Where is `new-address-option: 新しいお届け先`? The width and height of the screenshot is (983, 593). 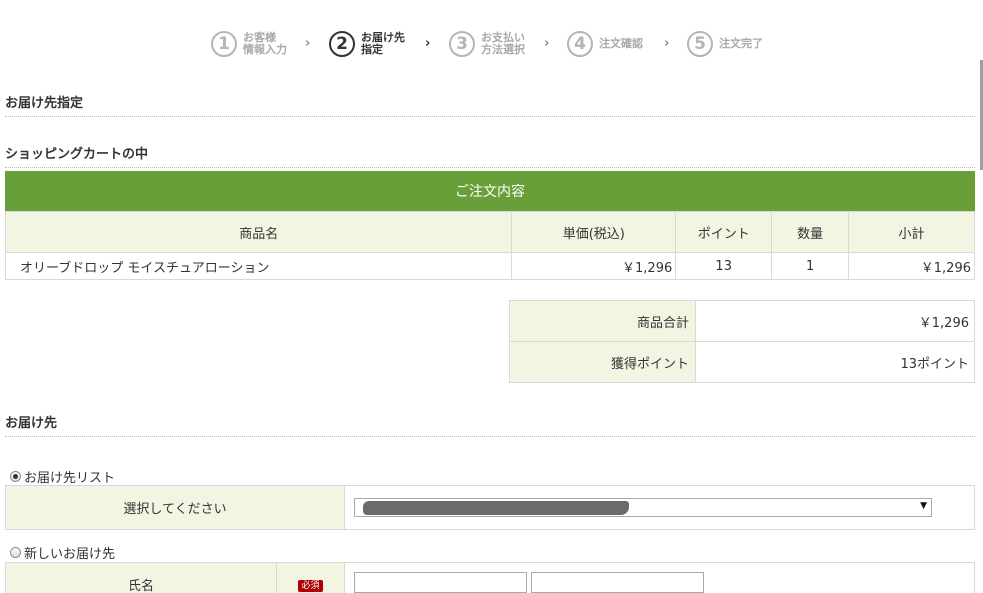
new-address-option: 新しいお届け先 is located at coordinates (62, 552).